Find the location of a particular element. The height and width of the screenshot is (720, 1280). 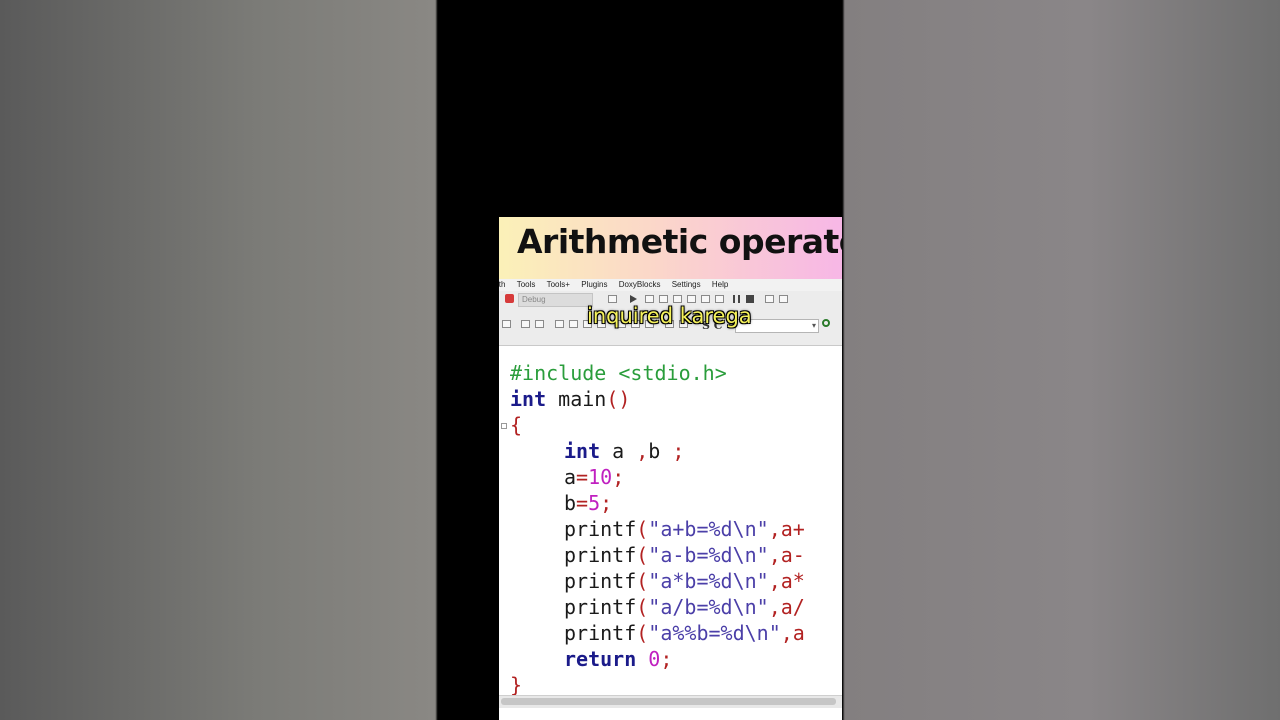

string: "a%%b=%d\n" is located at coordinates (714, 633).